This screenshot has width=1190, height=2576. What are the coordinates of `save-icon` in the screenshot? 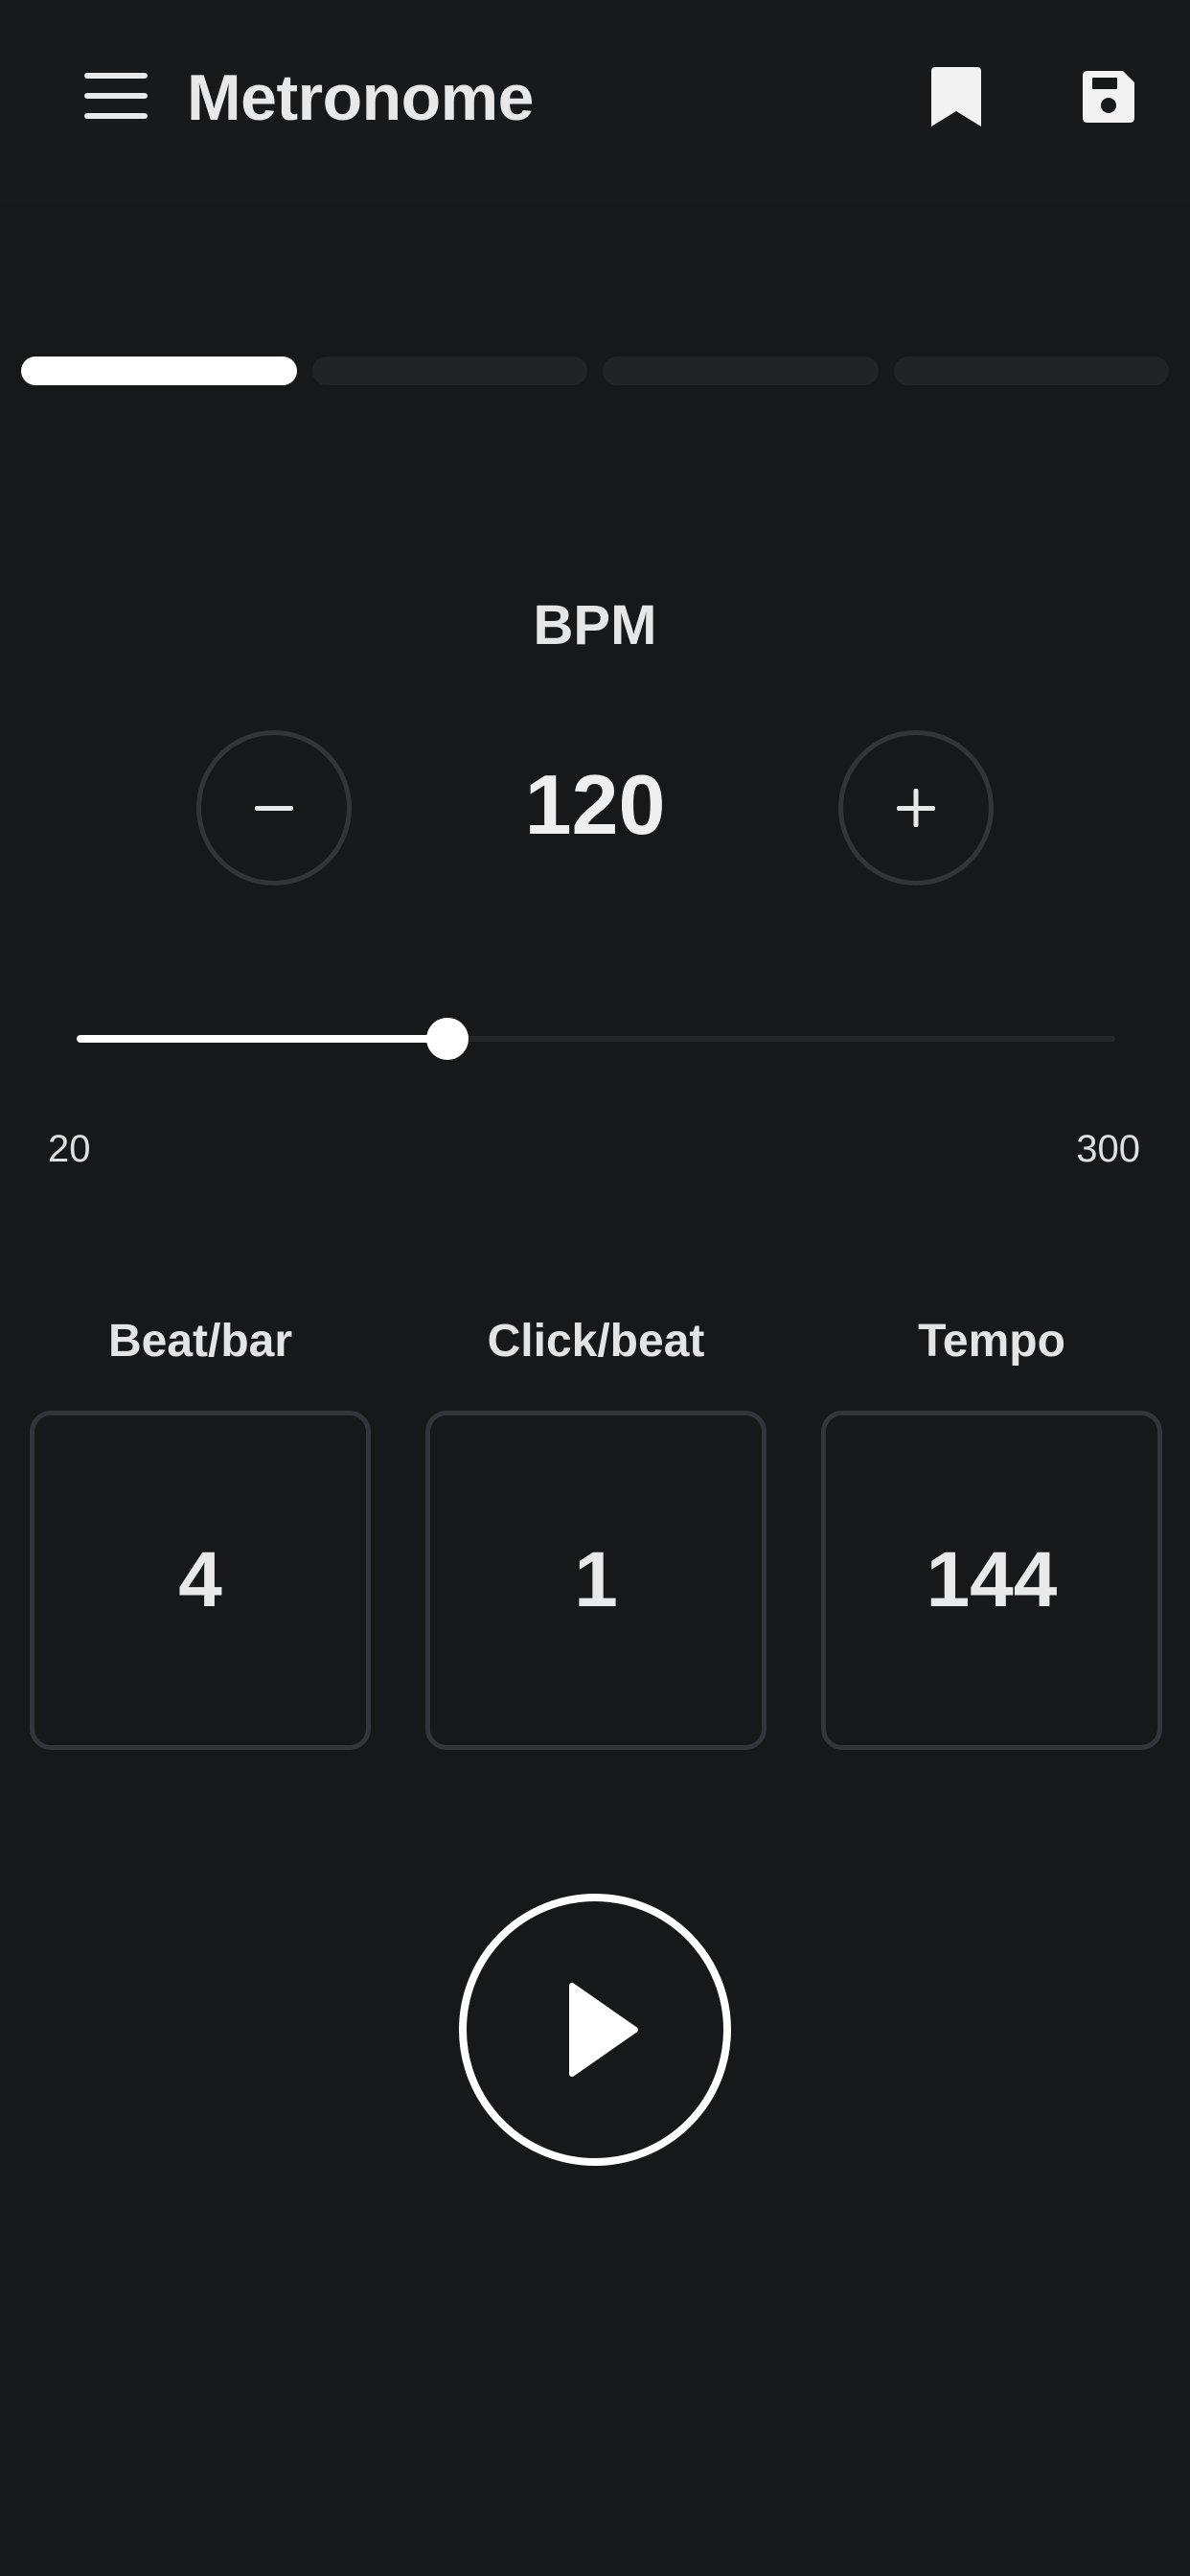 It's located at (1108, 97).